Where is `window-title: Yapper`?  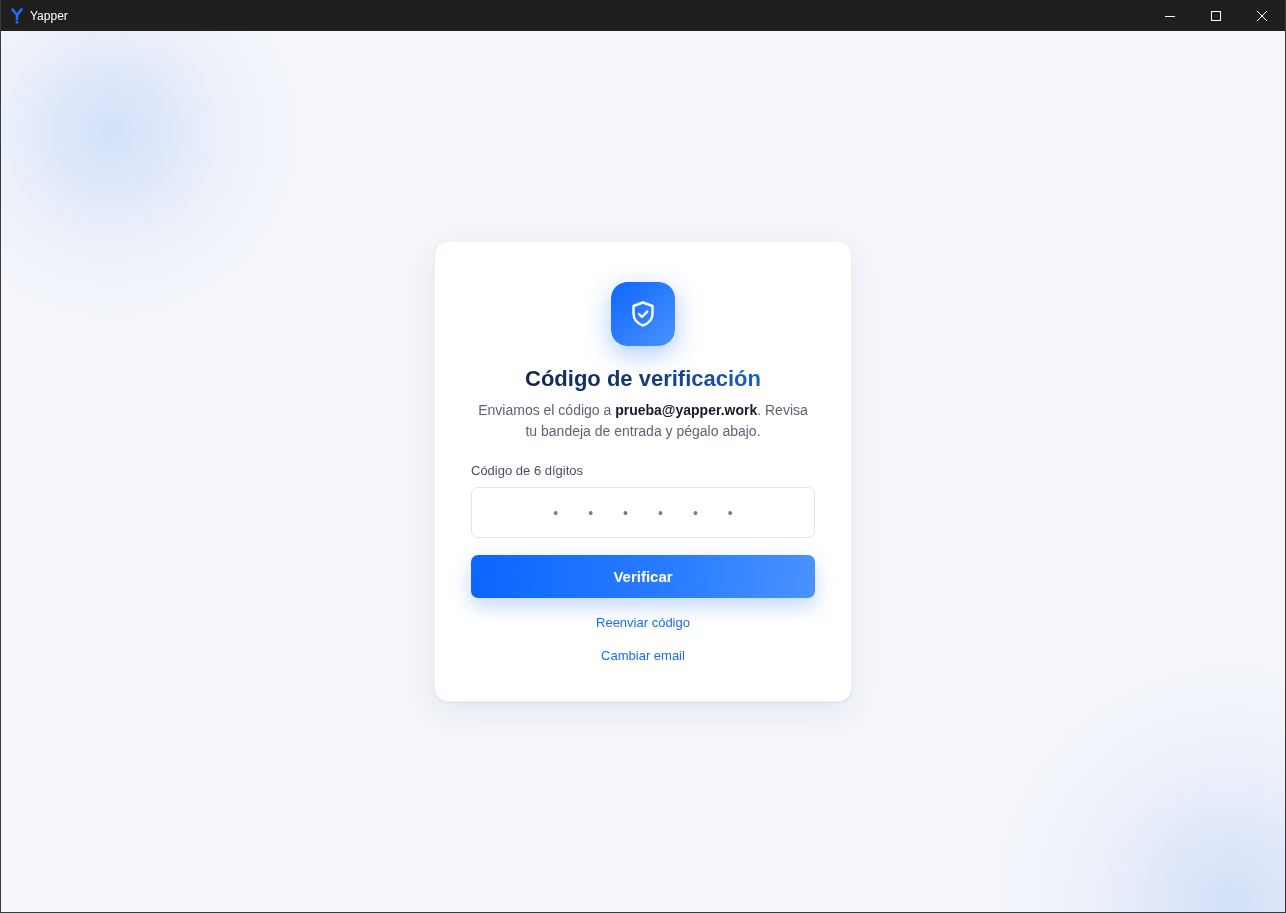
window-title: Yapper is located at coordinates (49, 15).